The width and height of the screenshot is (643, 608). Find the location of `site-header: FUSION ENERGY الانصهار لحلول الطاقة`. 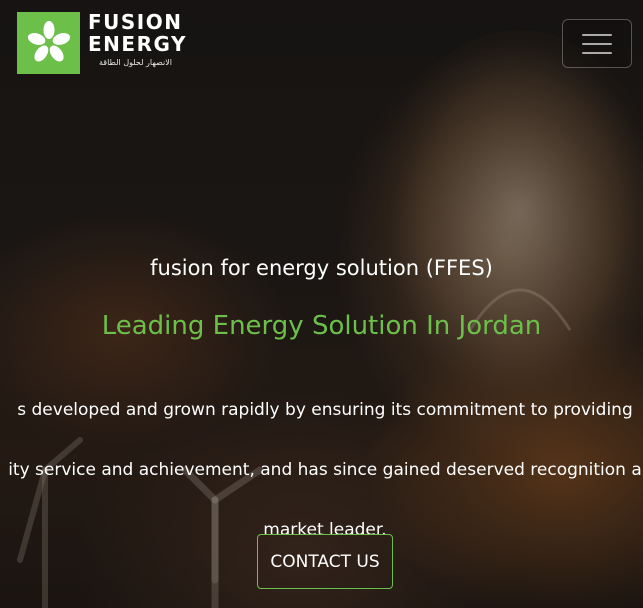

site-header: FUSION ENERGY الانصهار لحلول الطاقة is located at coordinates (321, 45).